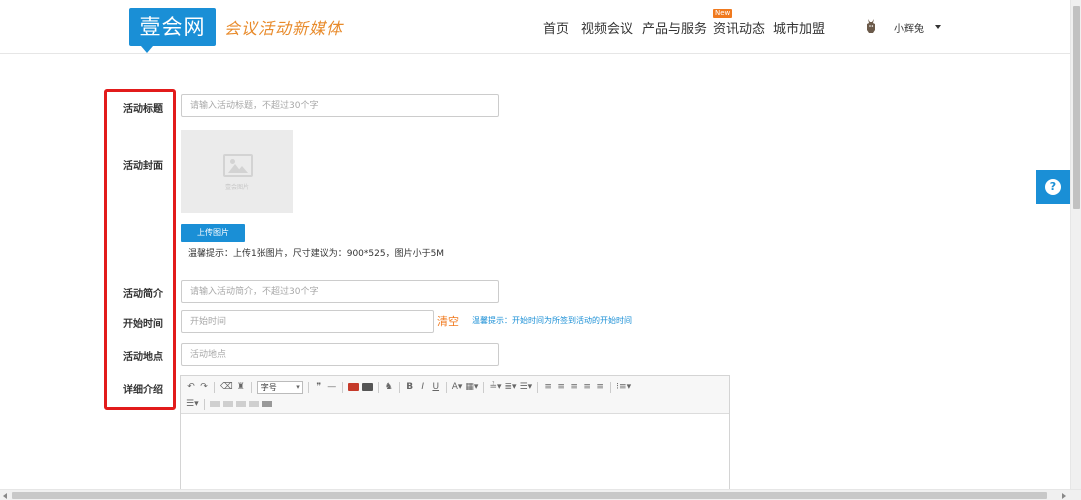 The width and height of the screenshot is (1081, 500). What do you see at coordinates (214, 404) in the screenshot?
I see `table-icon` at bounding box center [214, 404].